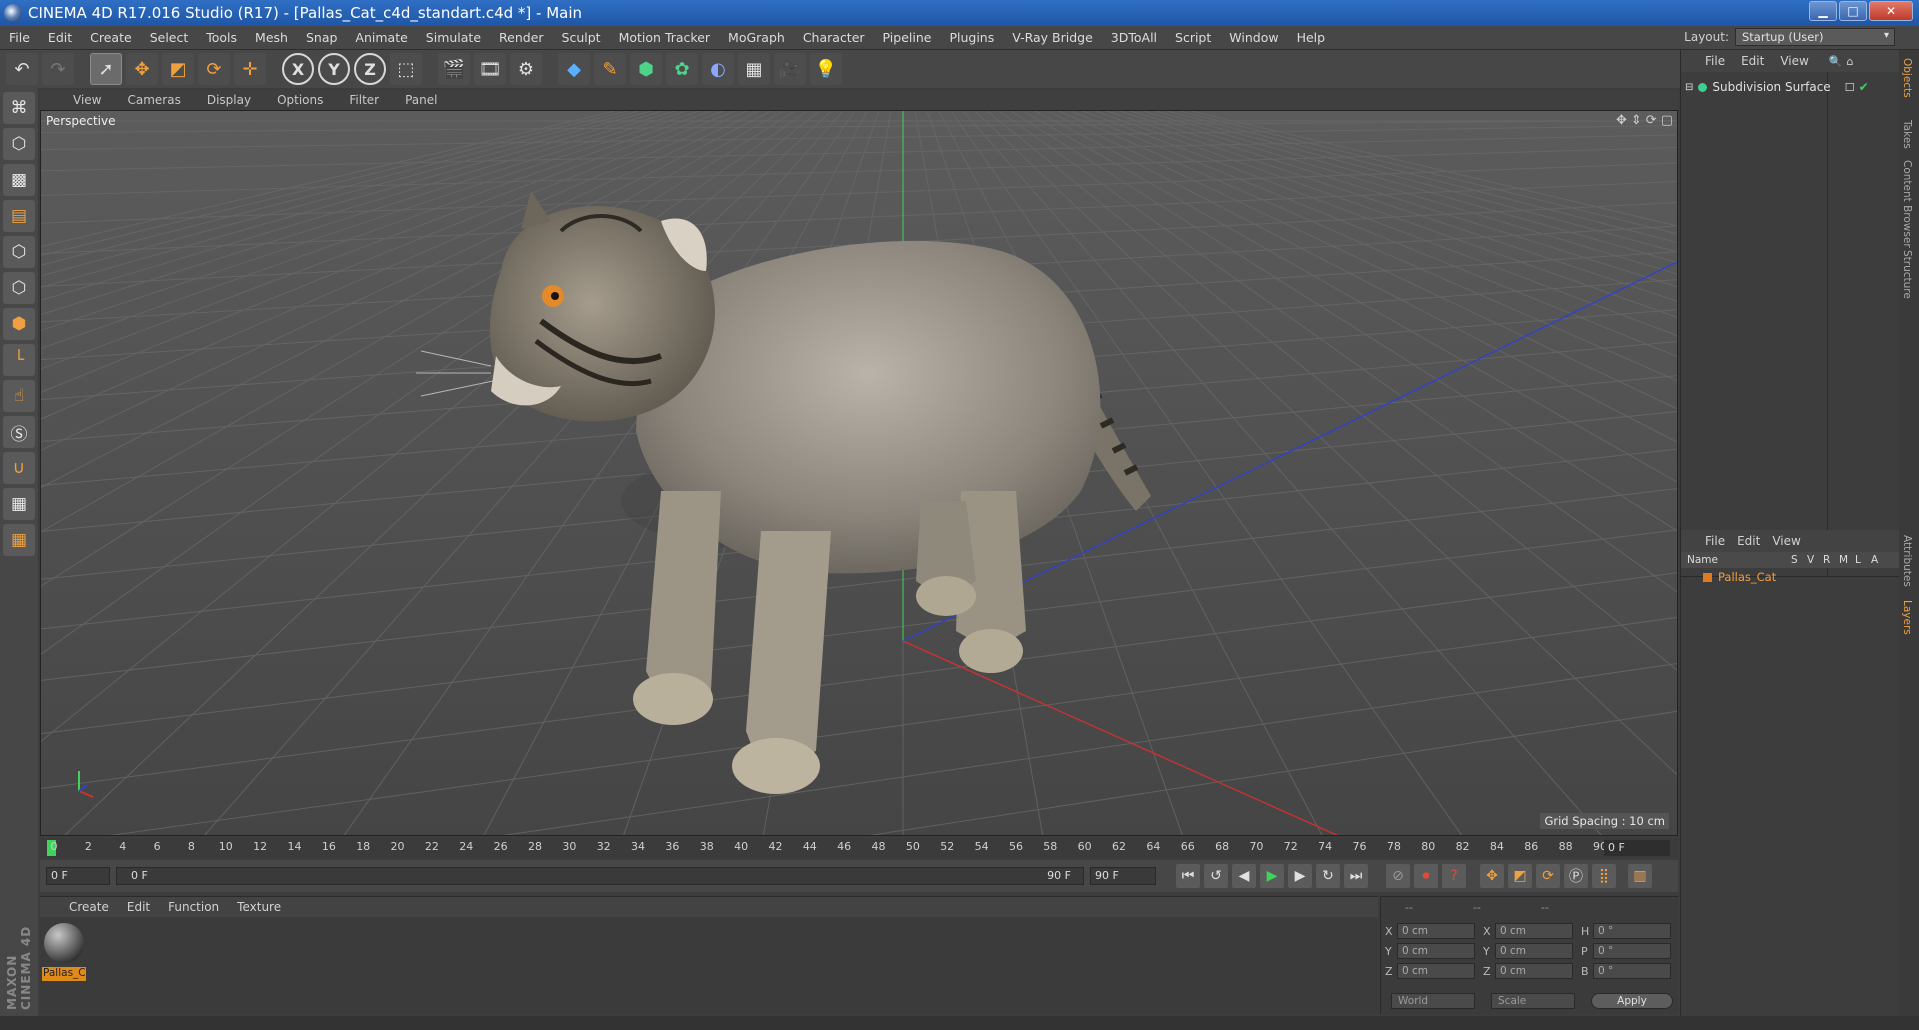  Describe the element at coordinates (1907, 204) in the screenshot. I see `tab-content-browser: Content Browser` at that location.